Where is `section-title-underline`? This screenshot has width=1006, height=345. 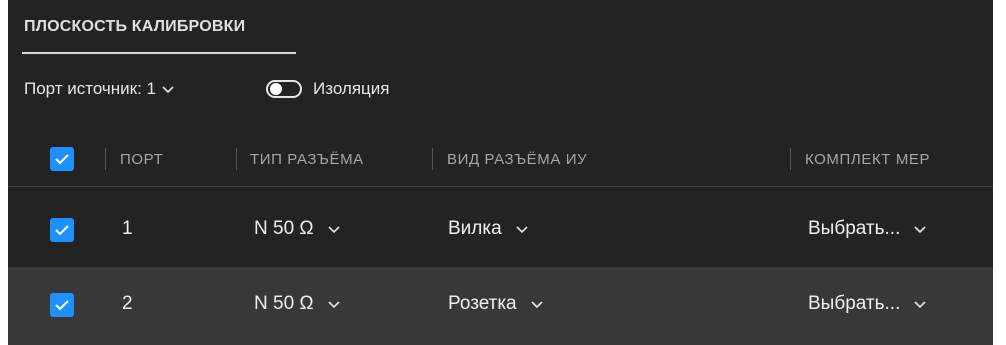
section-title-underline is located at coordinates (159, 53).